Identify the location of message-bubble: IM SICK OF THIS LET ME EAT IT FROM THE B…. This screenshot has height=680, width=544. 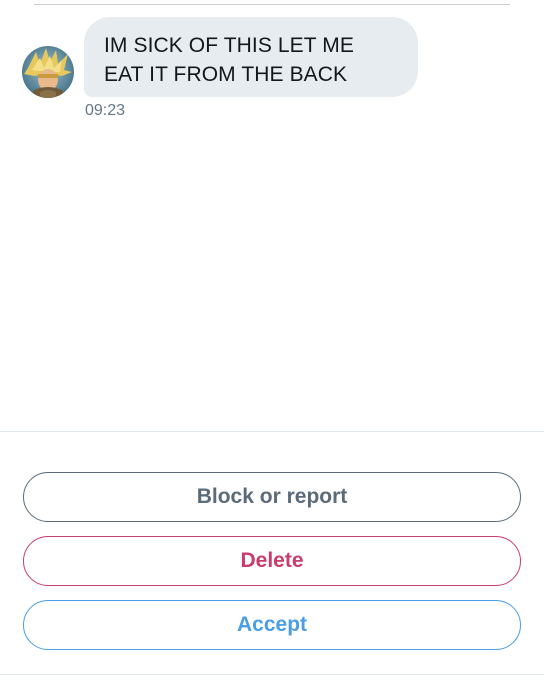
(251, 57).